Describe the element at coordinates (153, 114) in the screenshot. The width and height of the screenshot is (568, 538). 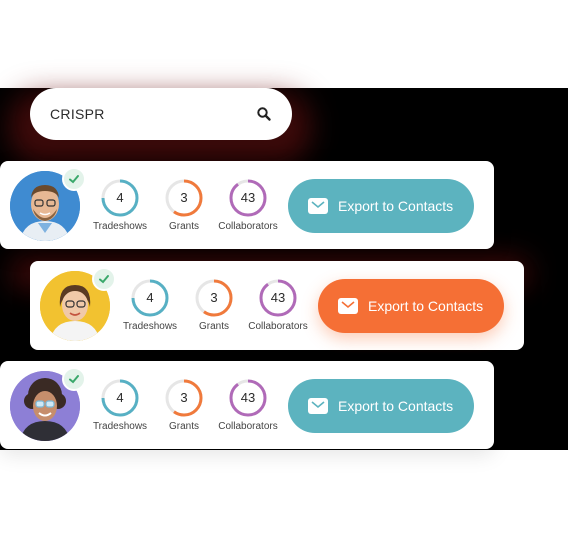
I see `search-input: CRISPR` at that location.